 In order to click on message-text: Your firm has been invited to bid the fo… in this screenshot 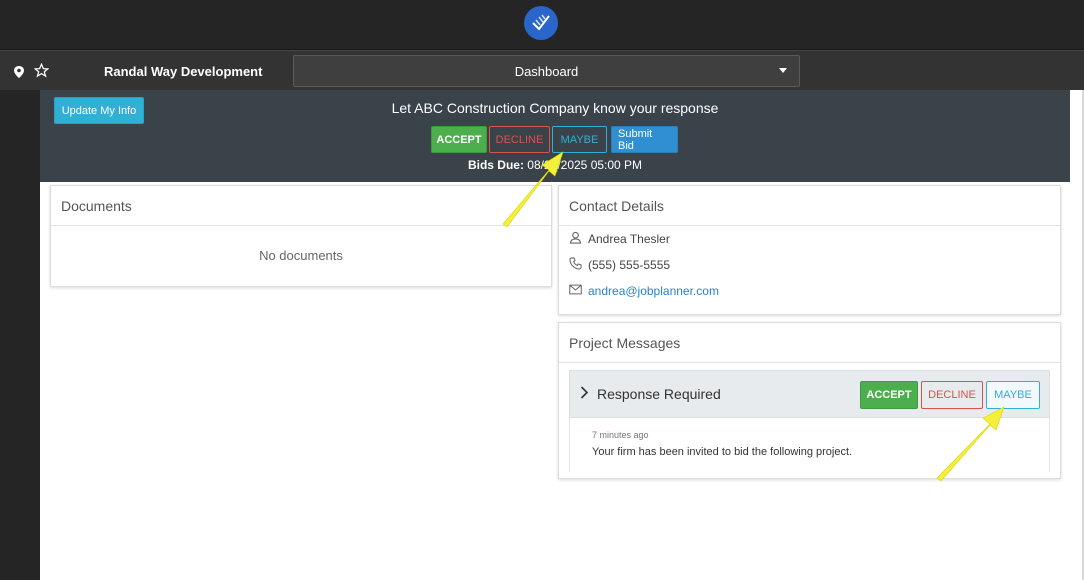, I will do `click(722, 452)`.